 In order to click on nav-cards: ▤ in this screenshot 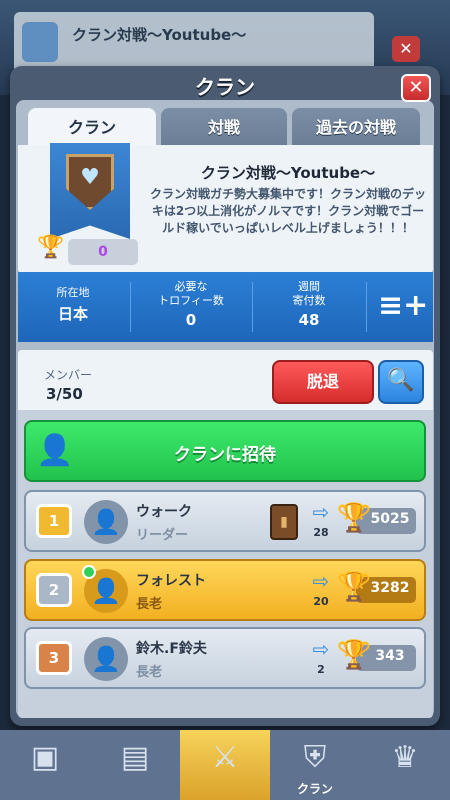, I will do `click(135, 765)`.